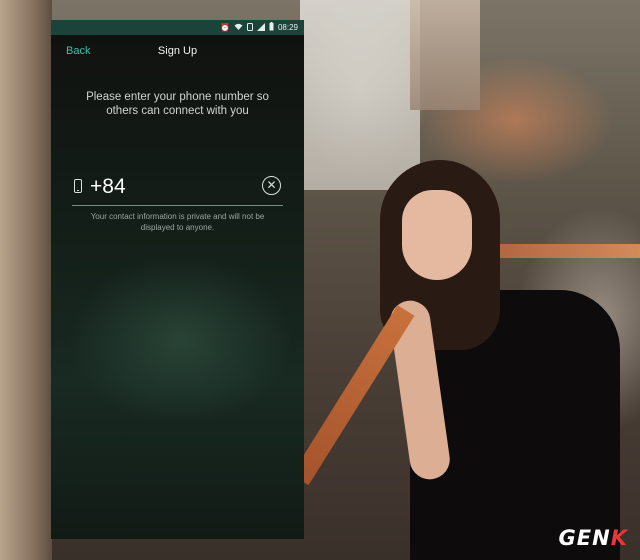  Describe the element at coordinates (437, 235) in the screenshot. I see `person-face` at that location.